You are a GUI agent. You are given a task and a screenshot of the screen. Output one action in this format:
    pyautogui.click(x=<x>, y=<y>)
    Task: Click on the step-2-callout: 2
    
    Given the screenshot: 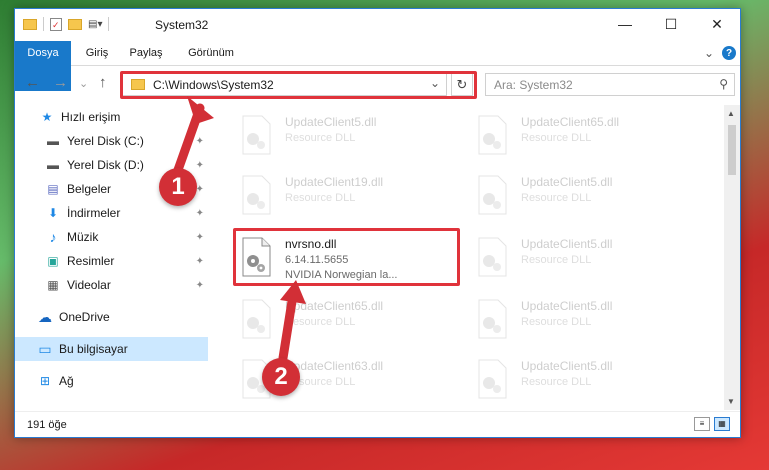 What is the action you would take?
    pyautogui.click(x=281, y=377)
    